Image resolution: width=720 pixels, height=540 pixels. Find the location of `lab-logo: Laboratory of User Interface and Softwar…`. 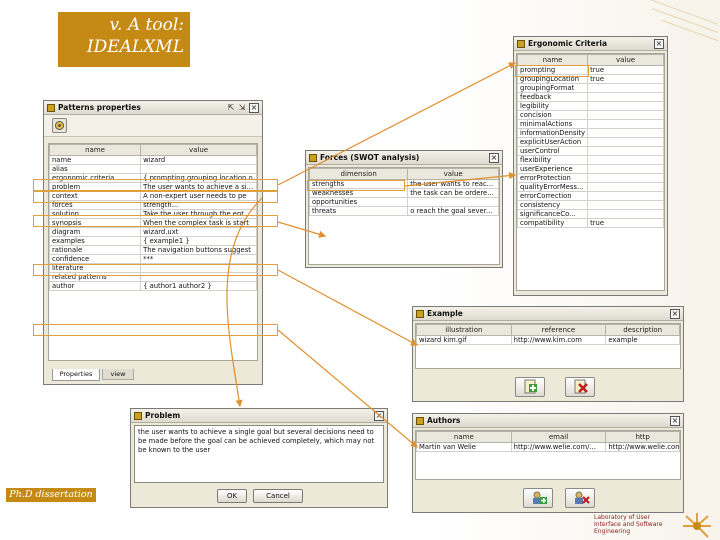

lab-logo: Laboratory of User Interface and Softwar… is located at coordinates (657, 525).